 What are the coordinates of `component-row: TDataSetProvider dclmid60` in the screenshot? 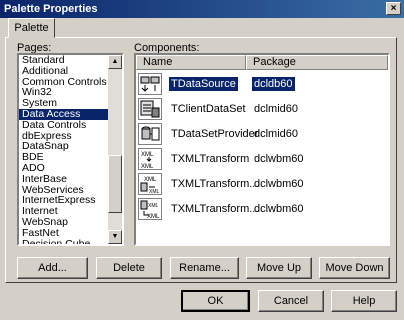 It's located at (262, 134).